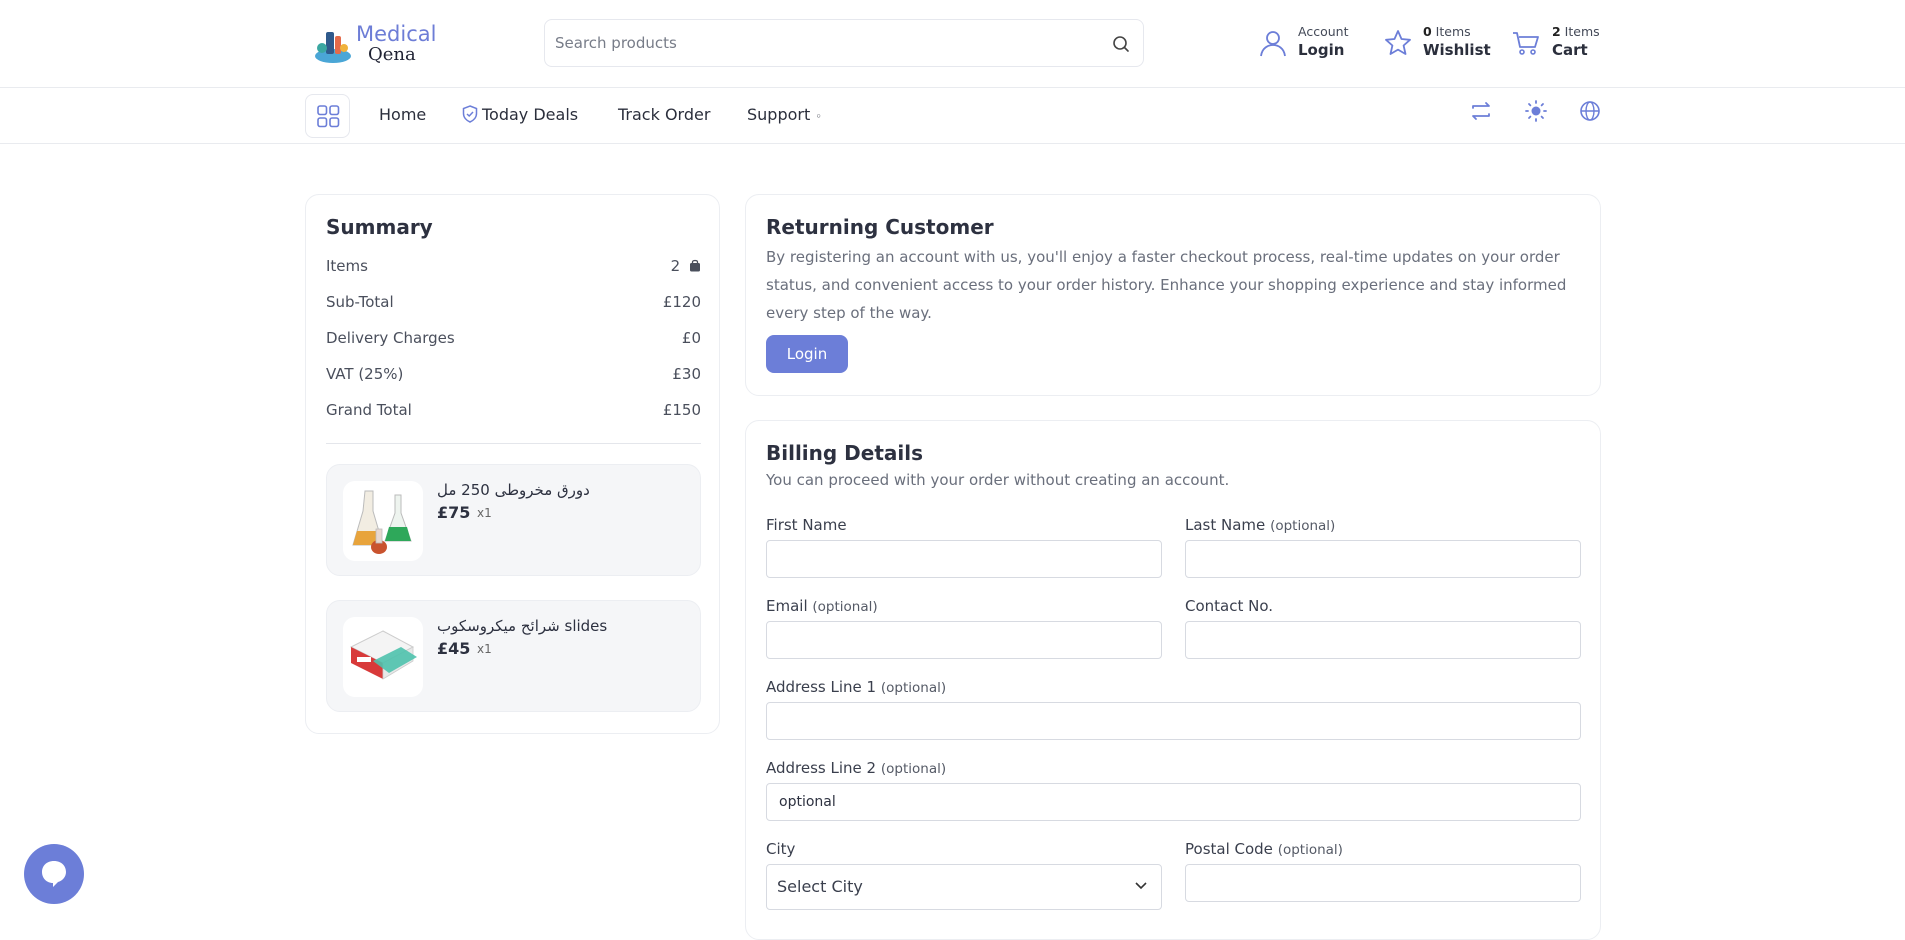  I want to click on product-name: دورق مخروطى 250 مل, so click(513, 490).